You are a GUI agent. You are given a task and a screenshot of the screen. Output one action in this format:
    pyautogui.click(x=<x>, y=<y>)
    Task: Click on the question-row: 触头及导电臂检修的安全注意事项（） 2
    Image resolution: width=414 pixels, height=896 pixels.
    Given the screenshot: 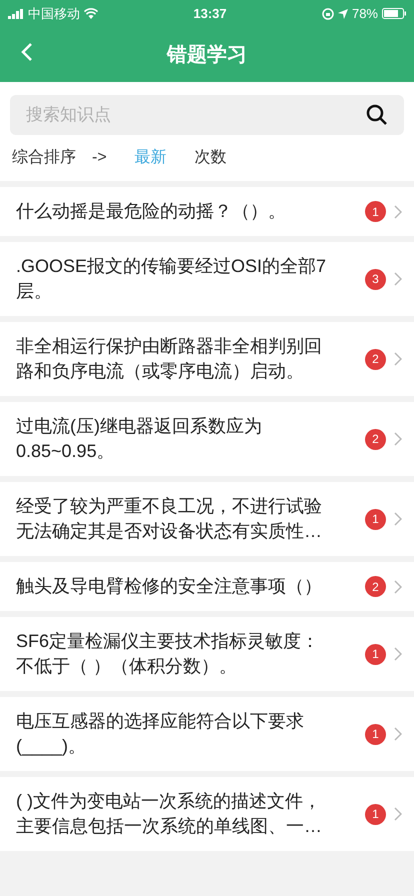 What is the action you would take?
    pyautogui.click(x=207, y=586)
    